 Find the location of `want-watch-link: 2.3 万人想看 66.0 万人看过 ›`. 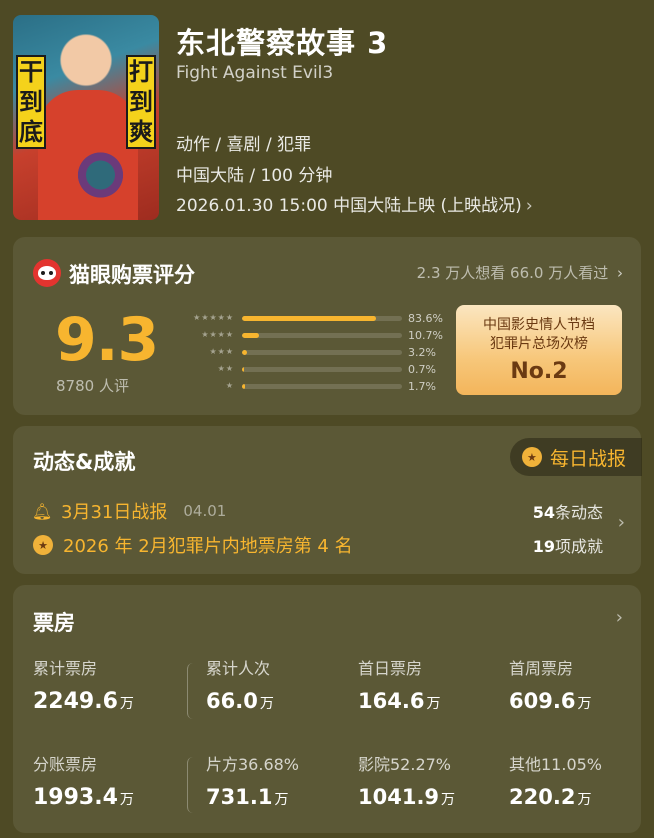

want-watch-link: 2.3 万人想看 66.0 万人看过 › is located at coordinates (520, 272).